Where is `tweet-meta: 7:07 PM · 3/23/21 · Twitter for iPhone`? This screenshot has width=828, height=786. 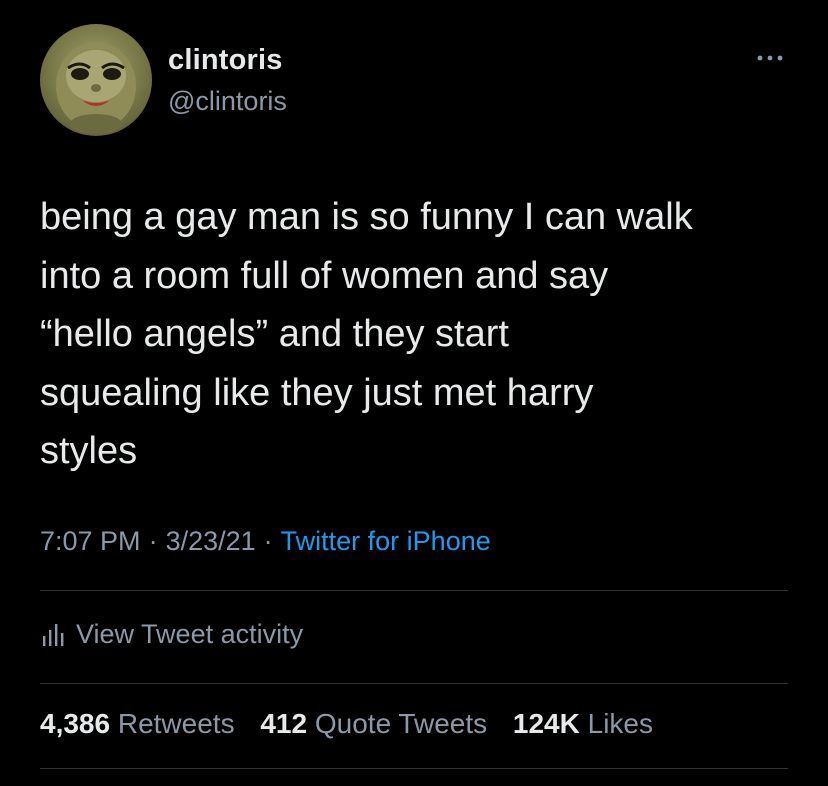
tweet-meta: 7:07 PM · 3/23/21 · Twitter for iPhone is located at coordinates (265, 541).